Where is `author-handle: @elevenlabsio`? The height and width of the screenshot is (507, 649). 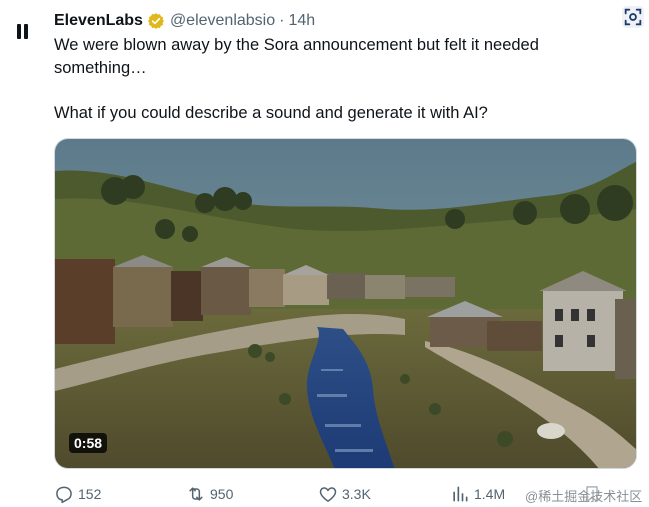 author-handle: @elevenlabsio is located at coordinates (222, 21).